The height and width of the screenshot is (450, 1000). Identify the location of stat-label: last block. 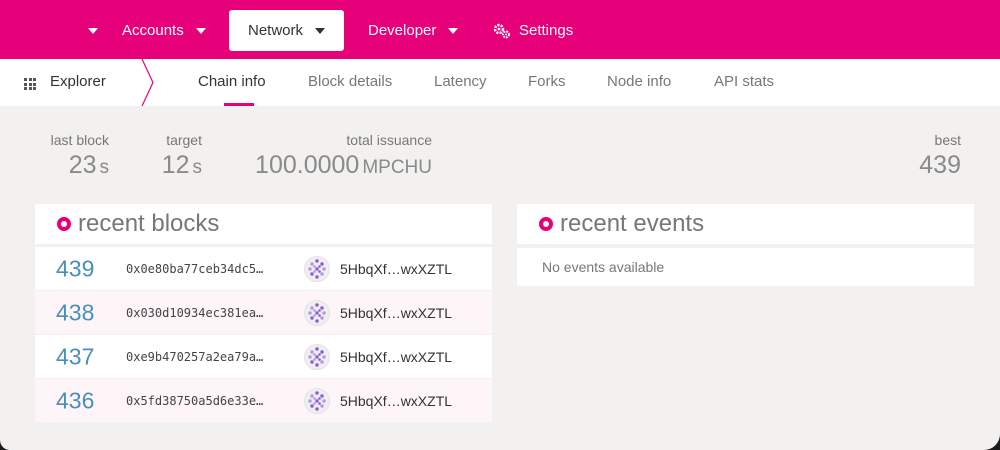
(79, 140).